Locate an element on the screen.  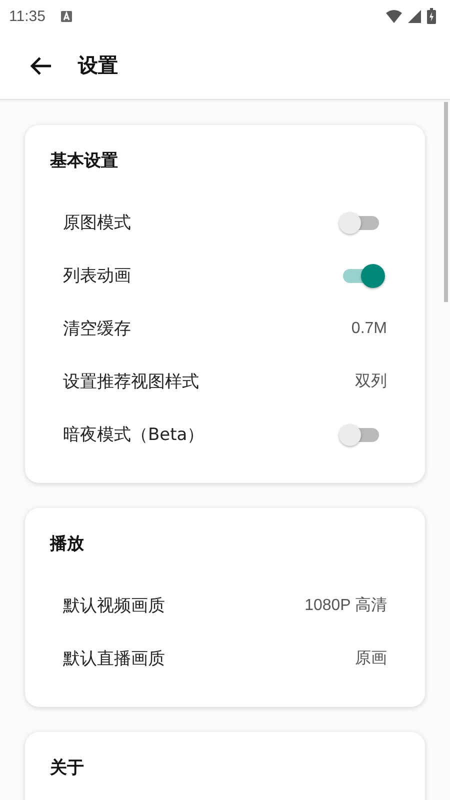
setting-value: 1080P 高清 is located at coordinates (345, 606).